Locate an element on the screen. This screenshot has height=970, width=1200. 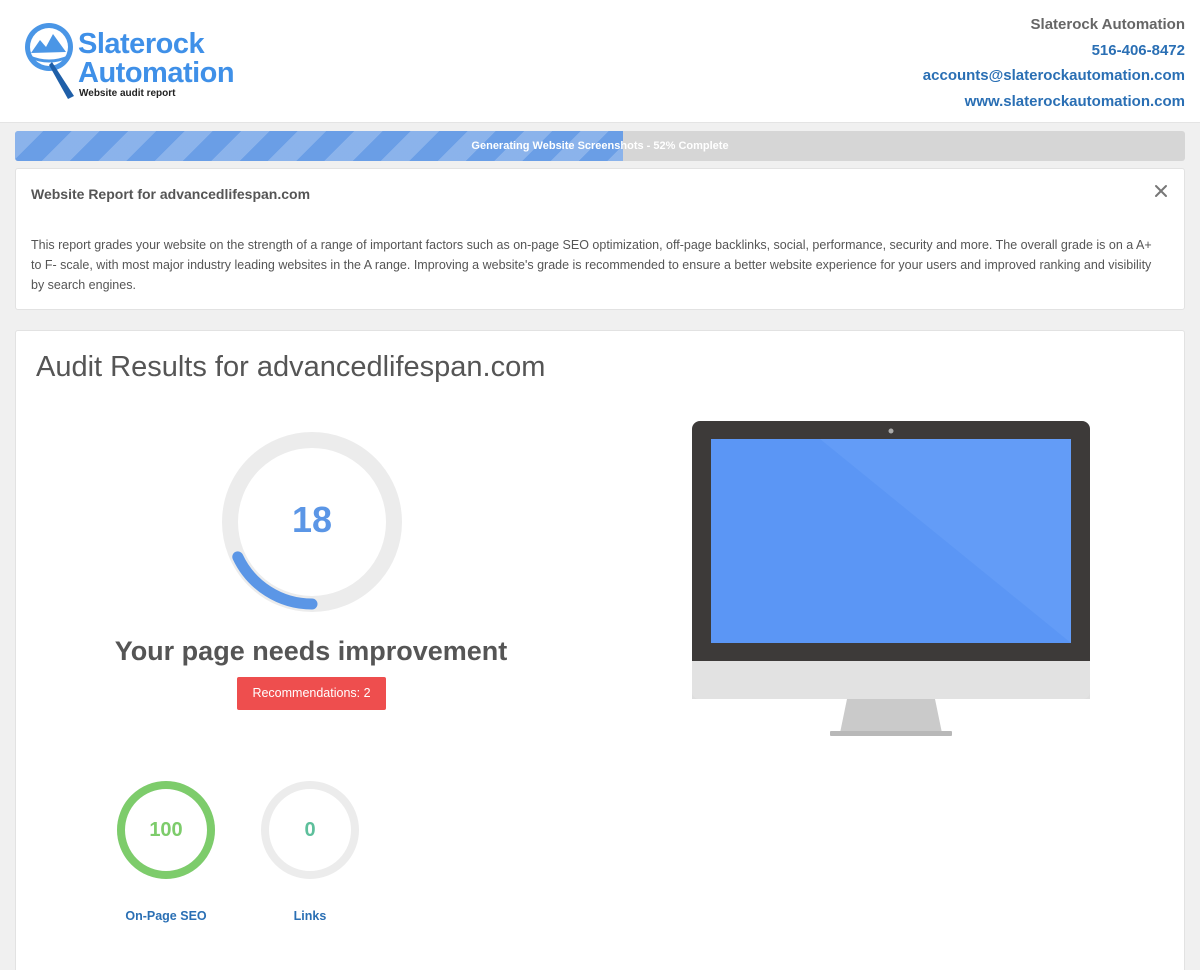
website-link: www.slaterockautomation.com is located at coordinates (1054, 102).